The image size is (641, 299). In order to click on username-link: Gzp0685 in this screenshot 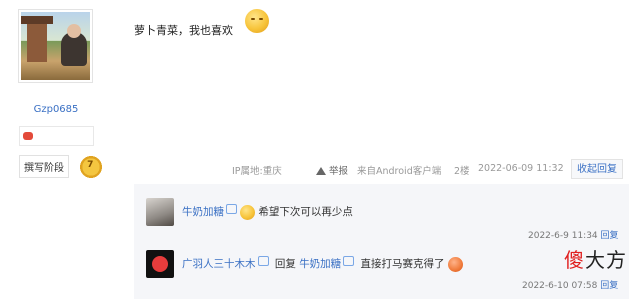, I will do `click(56, 109)`.